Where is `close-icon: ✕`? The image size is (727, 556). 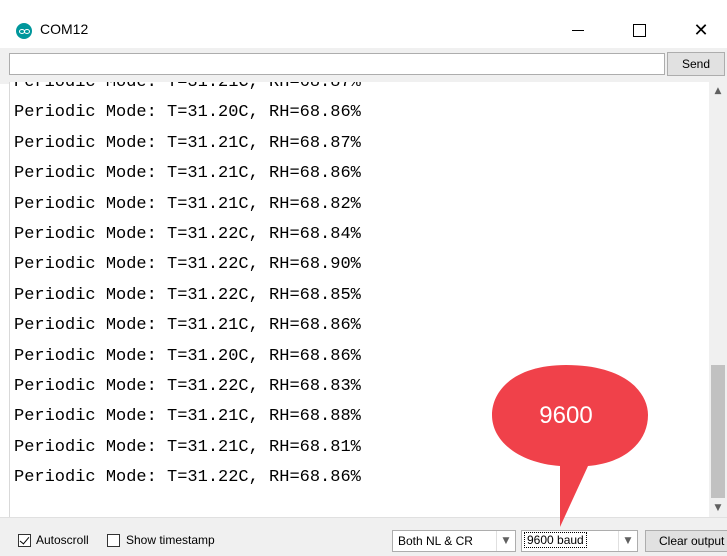
close-icon: ✕ is located at coordinates (701, 30).